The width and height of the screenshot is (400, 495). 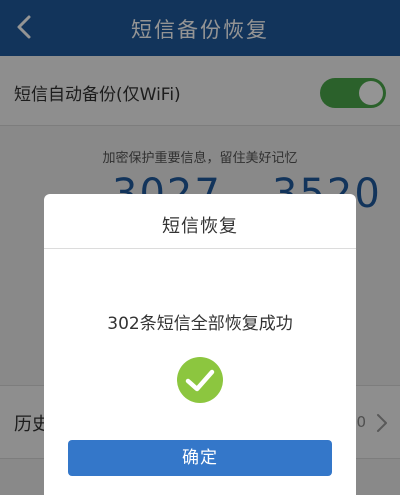 What do you see at coordinates (200, 380) in the screenshot?
I see `check-circle-icon` at bounding box center [200, 380].